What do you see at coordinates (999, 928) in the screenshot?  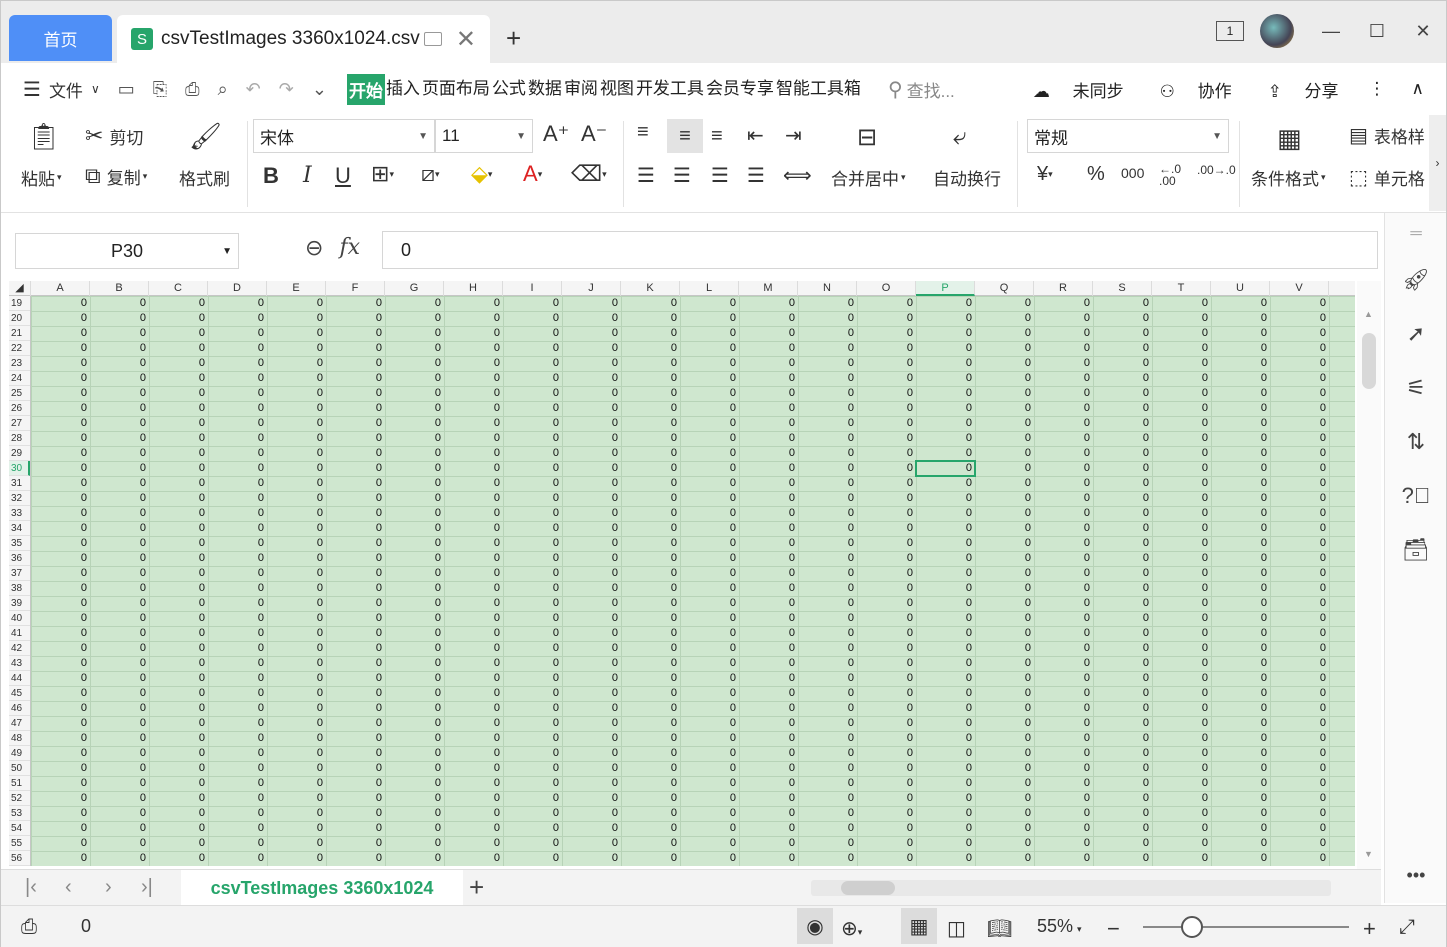 I see `page-break-view-icon: 📖︎` at bounding box center [999, 928].